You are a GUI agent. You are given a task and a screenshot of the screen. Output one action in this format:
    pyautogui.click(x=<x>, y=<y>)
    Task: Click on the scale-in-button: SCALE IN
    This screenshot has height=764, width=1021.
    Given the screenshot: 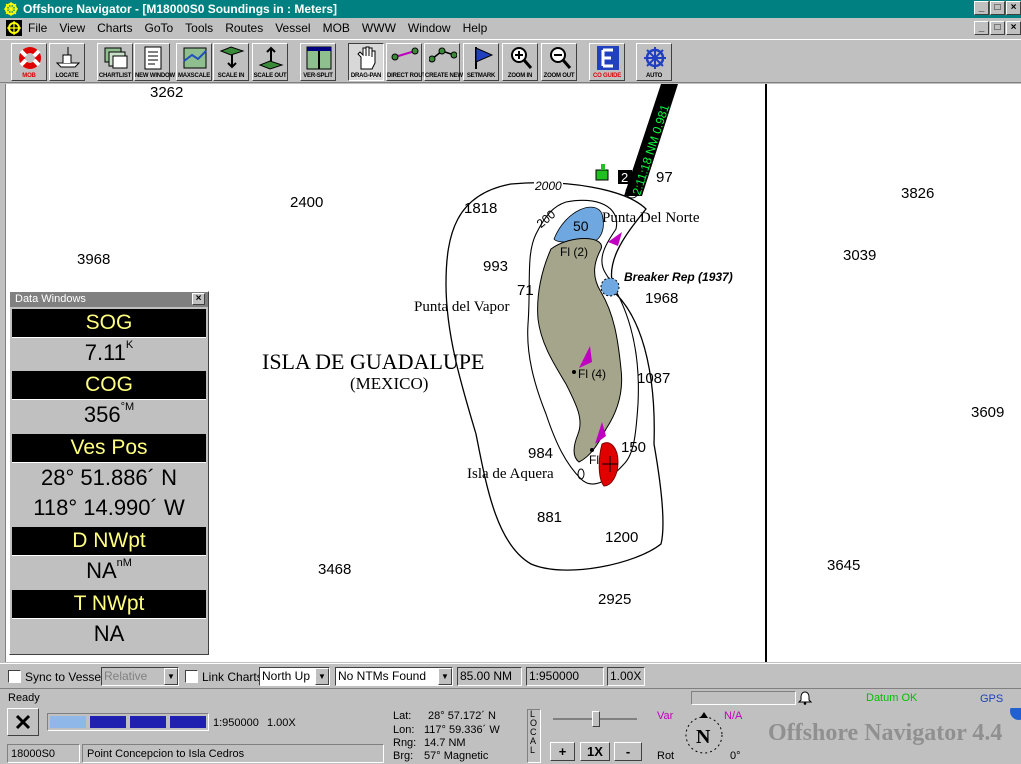 What is the action you would take?
    pyautogui.click(x=231, y=62)
    